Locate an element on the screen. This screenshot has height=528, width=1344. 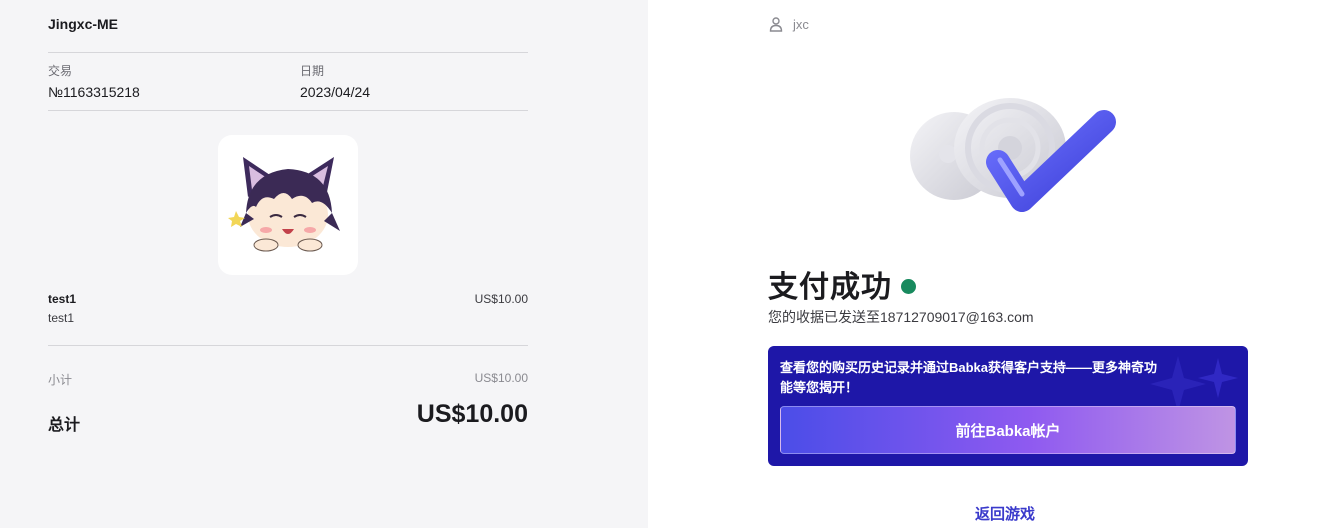
account-indicator: jxc is located at coordinates (788, 24).